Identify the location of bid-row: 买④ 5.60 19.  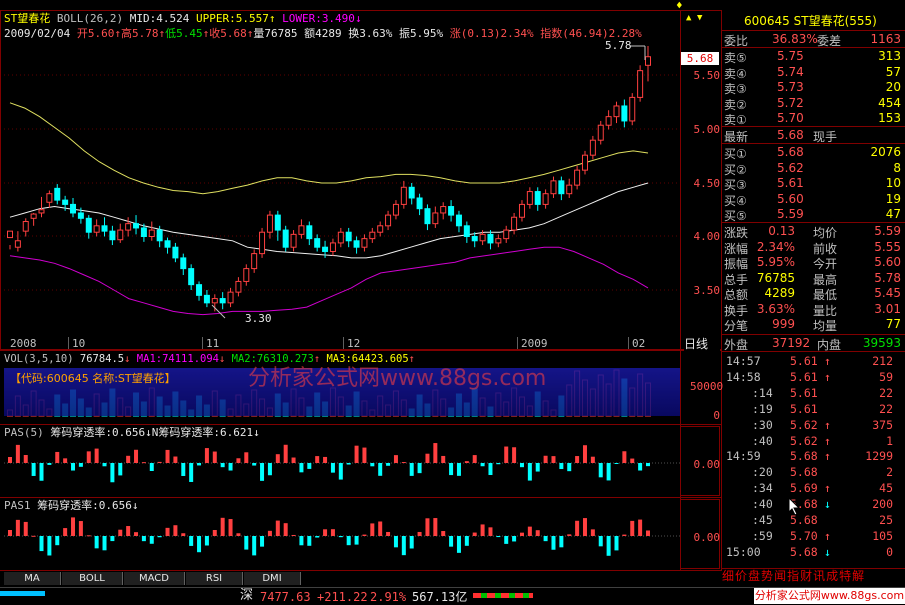
(813, 200).